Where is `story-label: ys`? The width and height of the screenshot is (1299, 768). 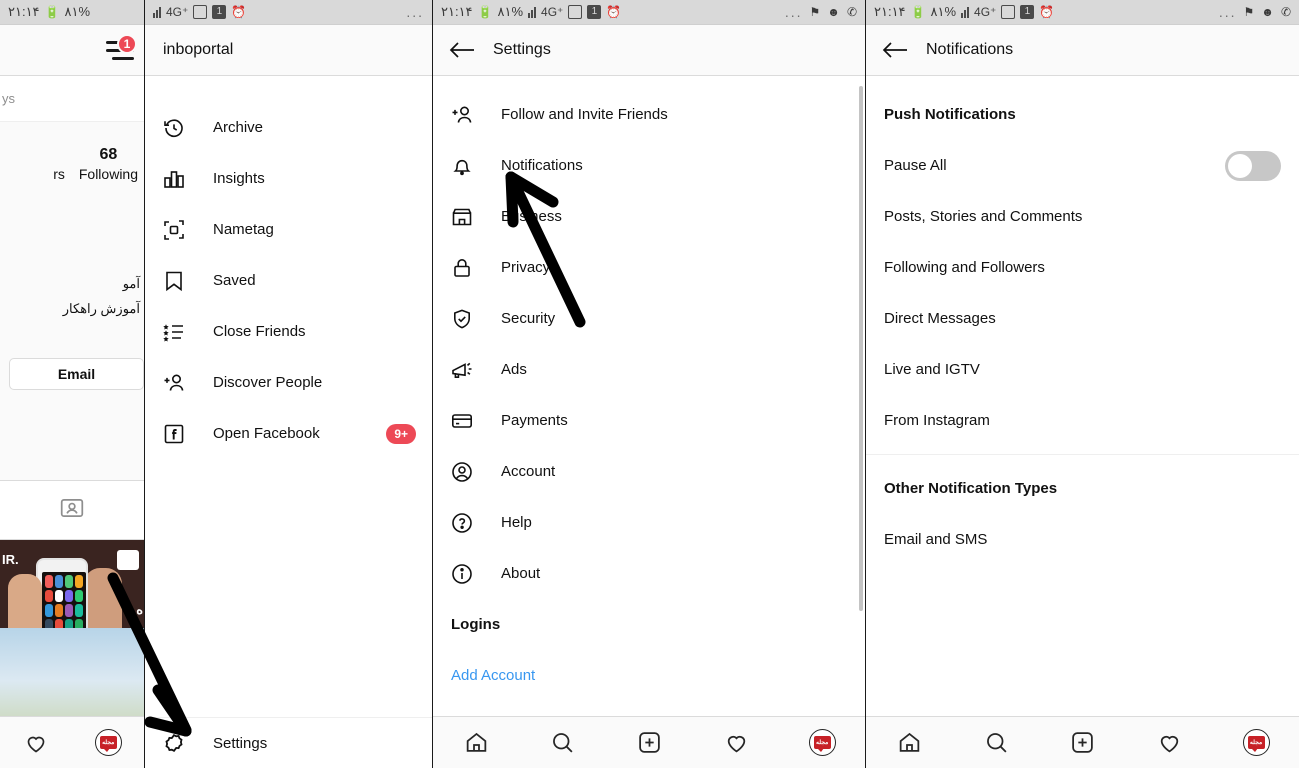
story-label: ys is located at coordinates (8, 98).